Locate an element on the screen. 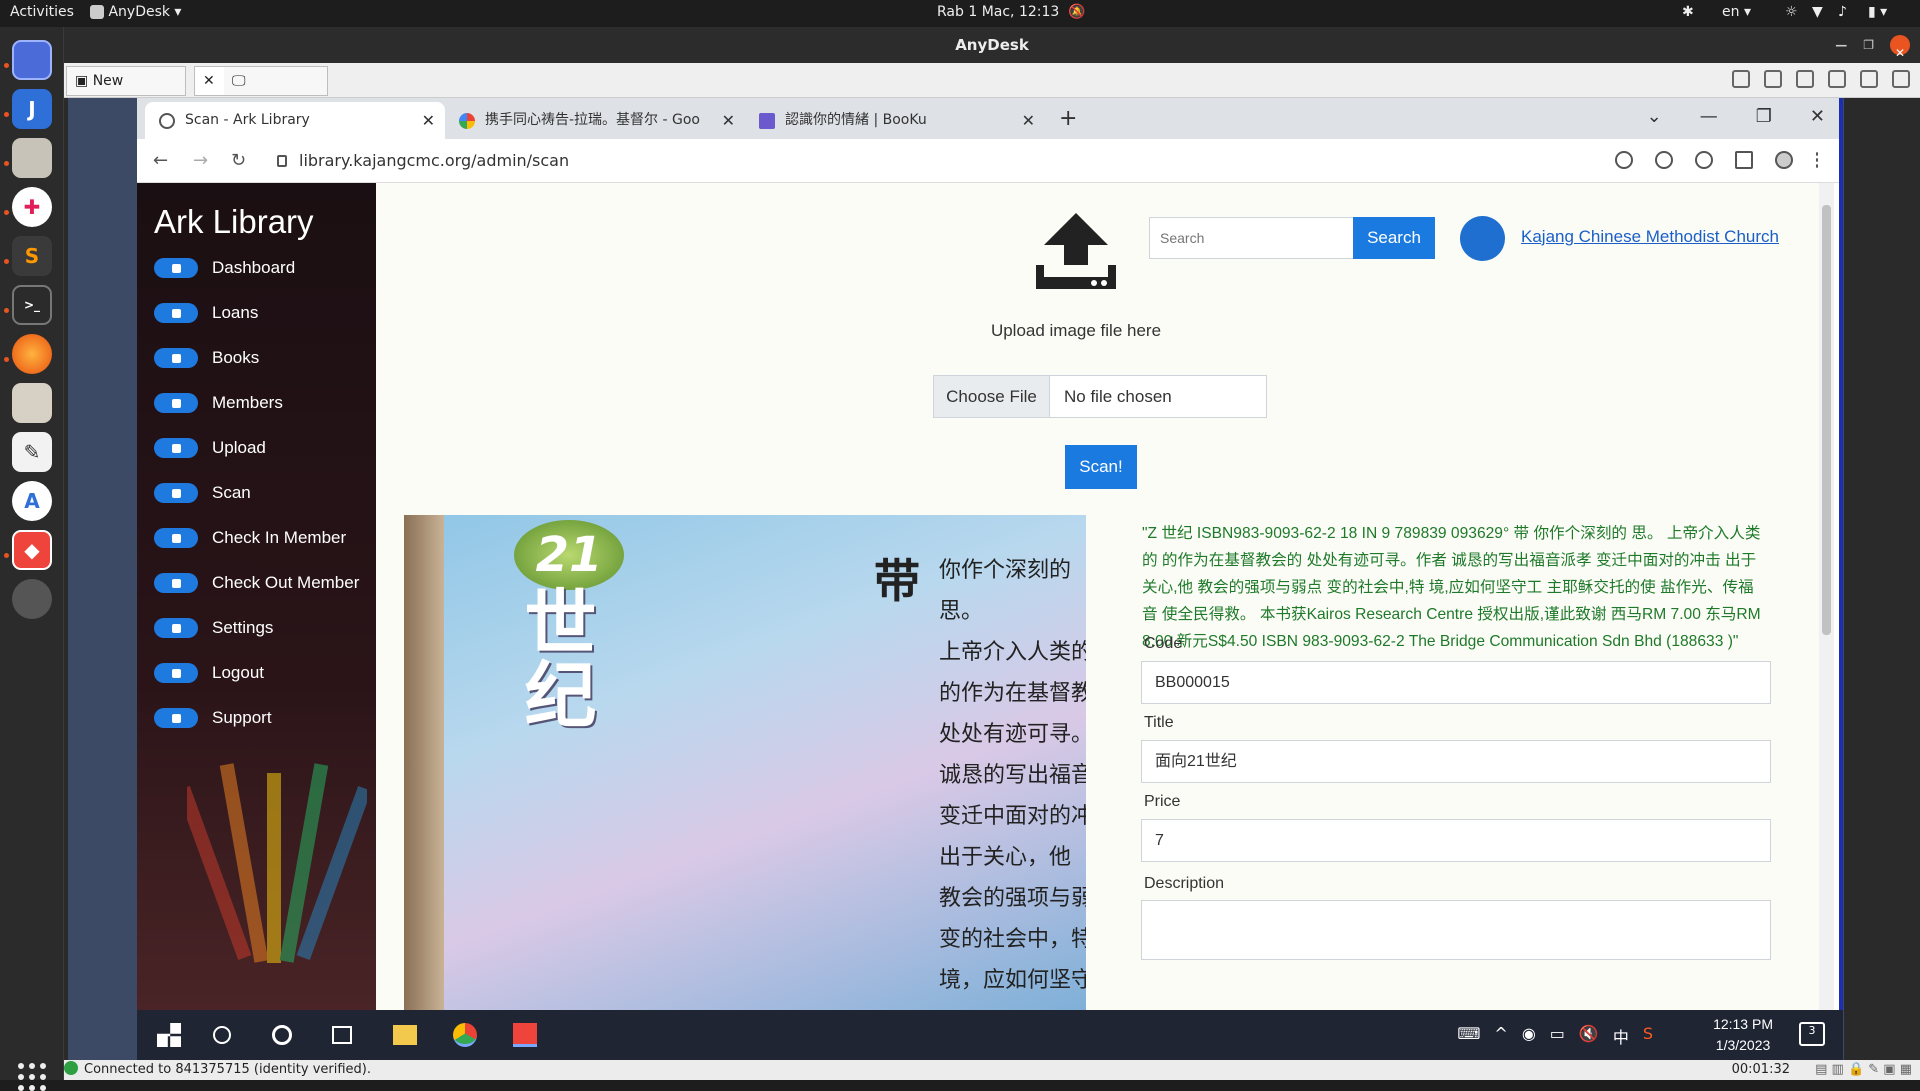 The width and height of the screenshot is (1920, 1091). sogou-ime-icon: S is located at coordinates (1648, 1036).